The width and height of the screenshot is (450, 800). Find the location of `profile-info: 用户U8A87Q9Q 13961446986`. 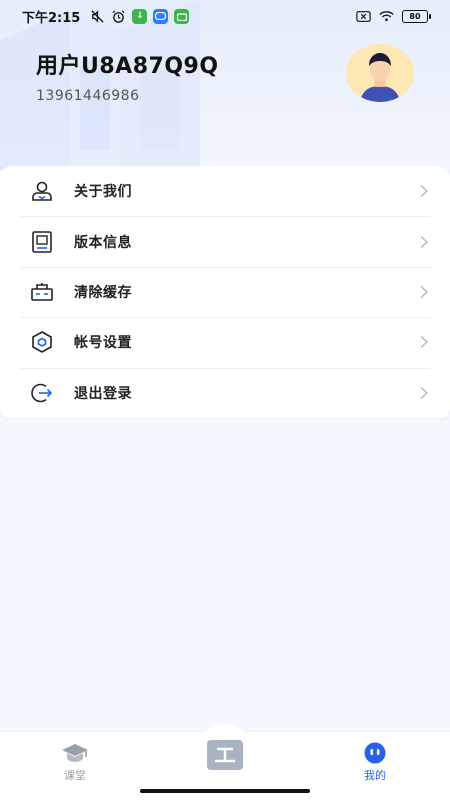

profile-info: 用户U8A87Q9Q 13961446986 is located at coordinates (127, 76).